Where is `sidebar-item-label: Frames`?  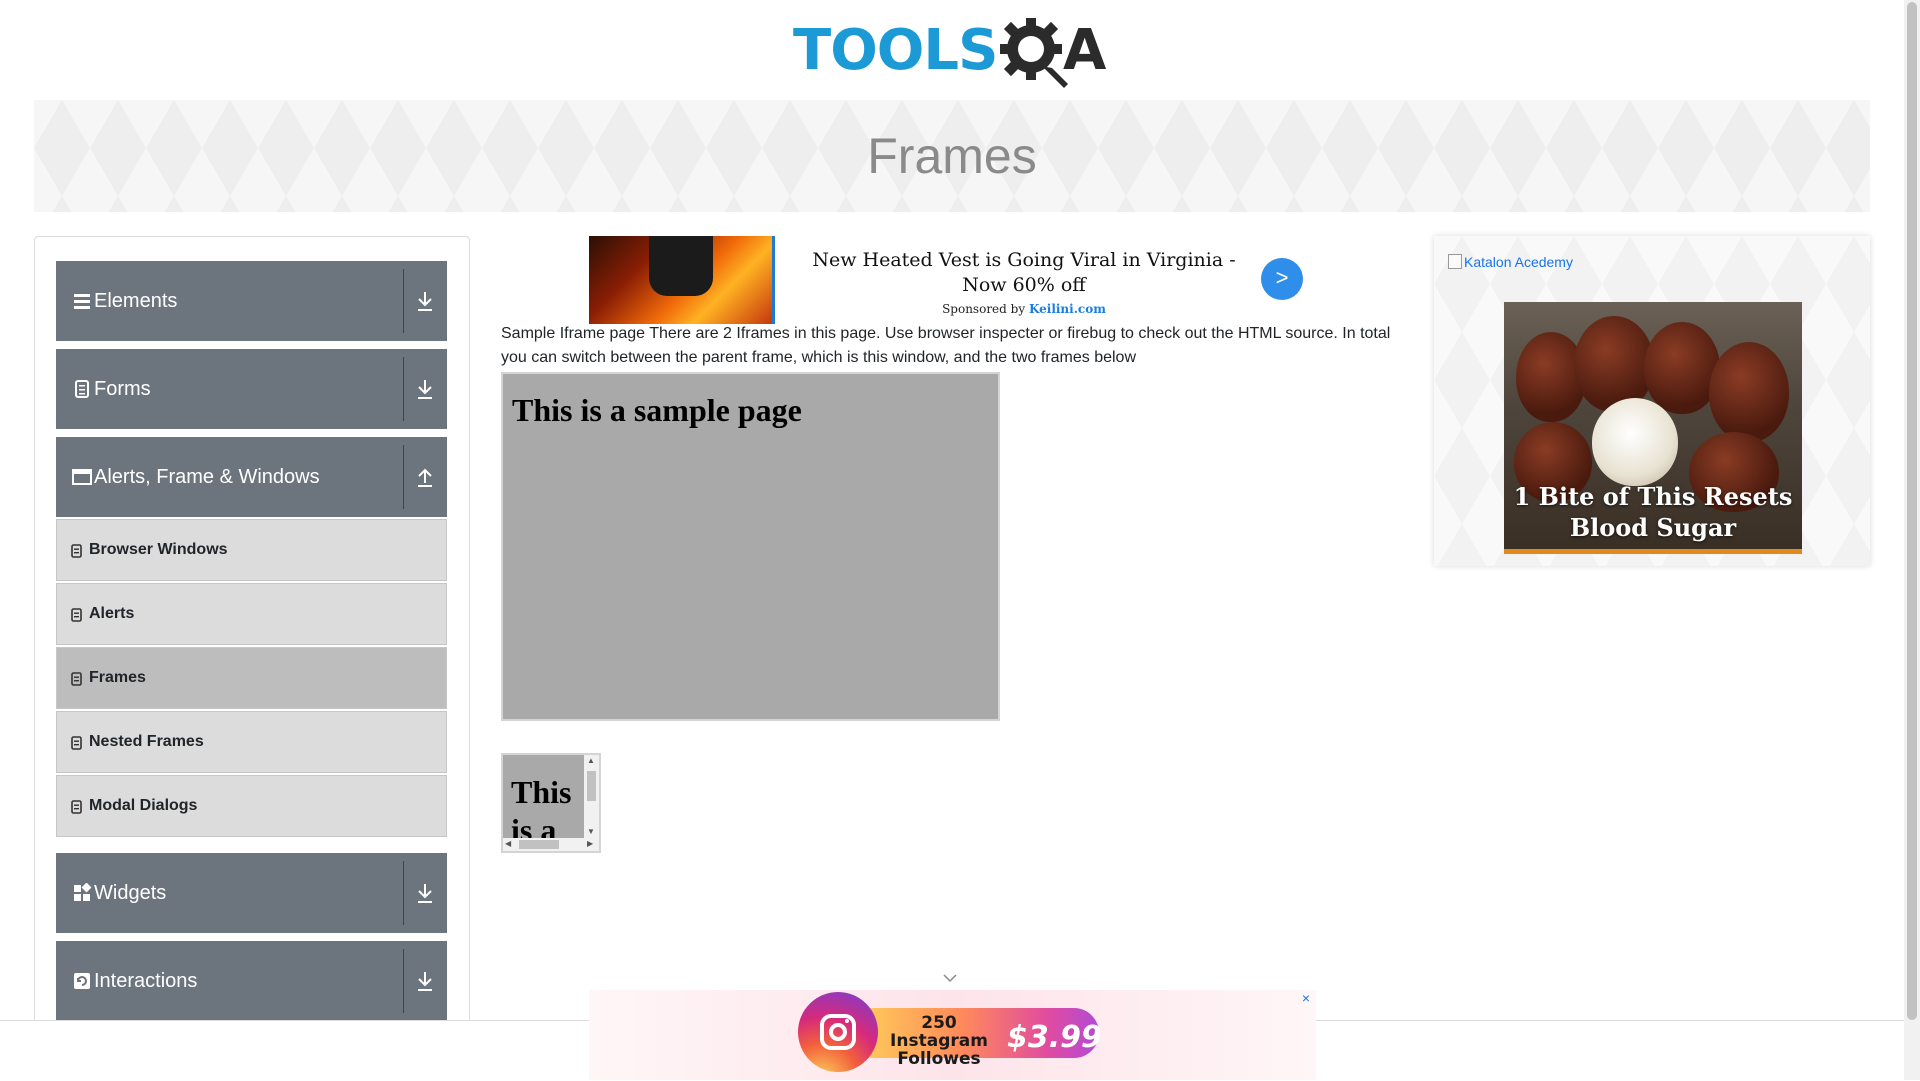 sidebar-item-label: Frames is located at coordinates (117, 677).